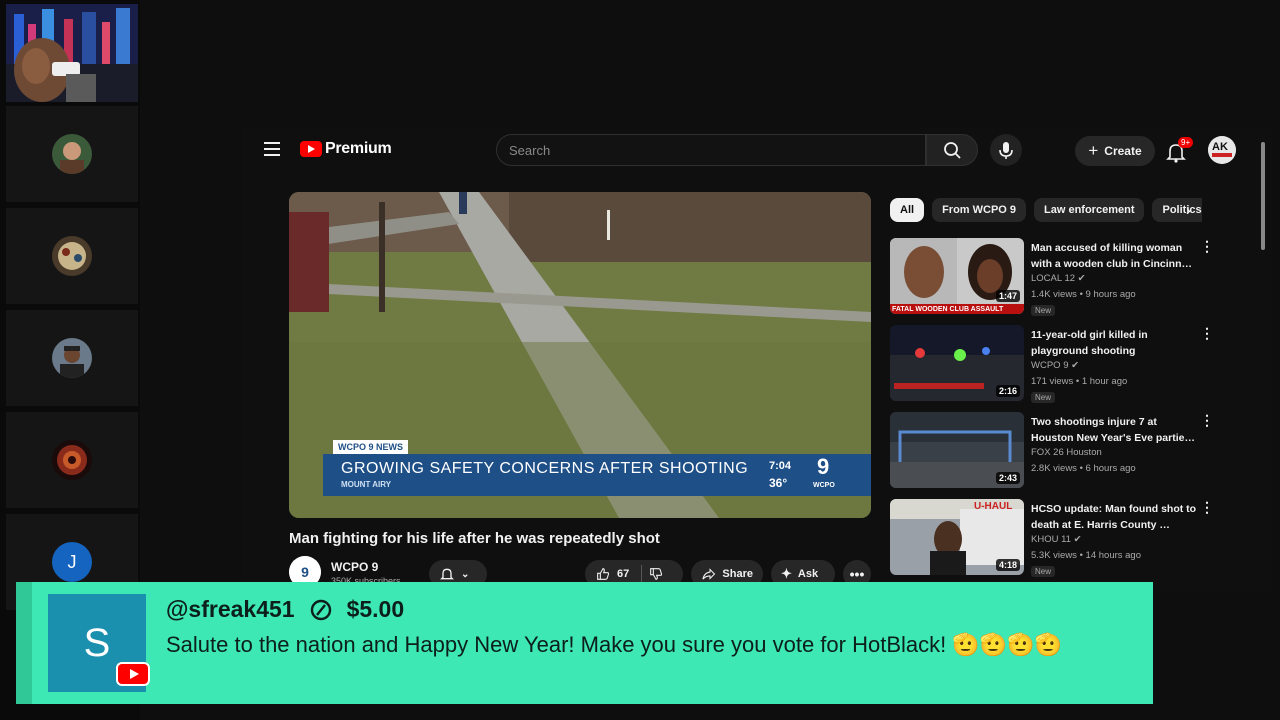  I want to click on create-button: + Create, so click(1115, 151).